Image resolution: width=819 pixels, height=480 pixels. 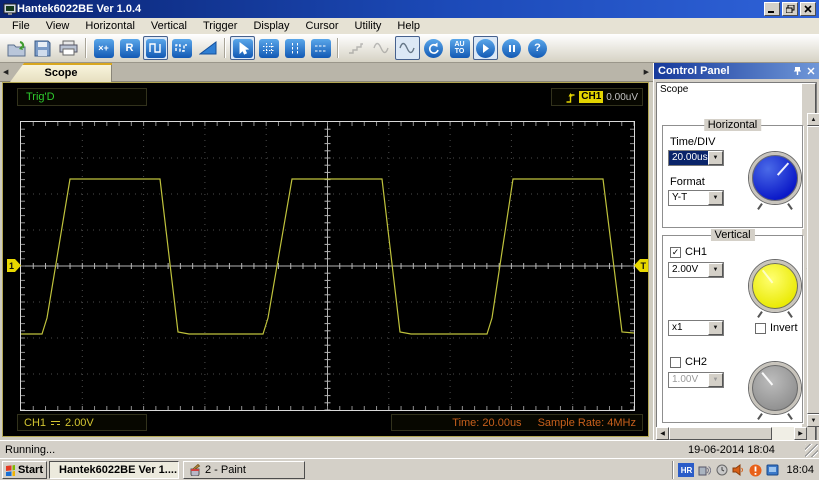 I want to click on horizontal-cursors-icon, so click(x=320, y=48).